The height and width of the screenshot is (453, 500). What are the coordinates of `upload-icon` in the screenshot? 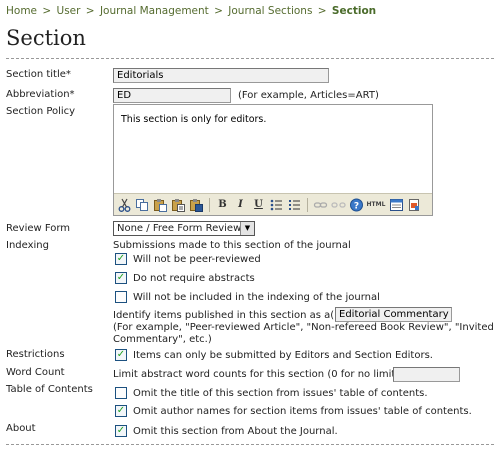 It's located at (414, 205).